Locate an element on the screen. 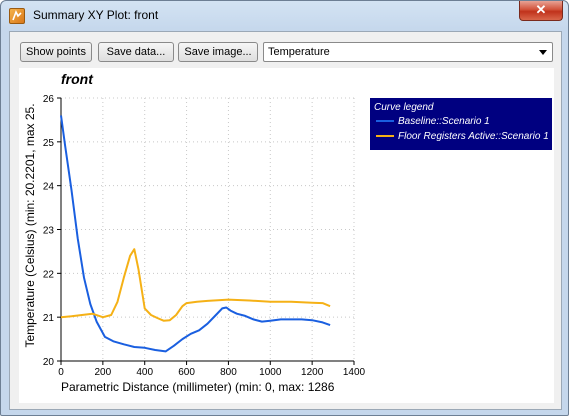 The height and width of the screenshot is (418, 571). x-tick-label: 1200 is located at coordinates (312, 372).